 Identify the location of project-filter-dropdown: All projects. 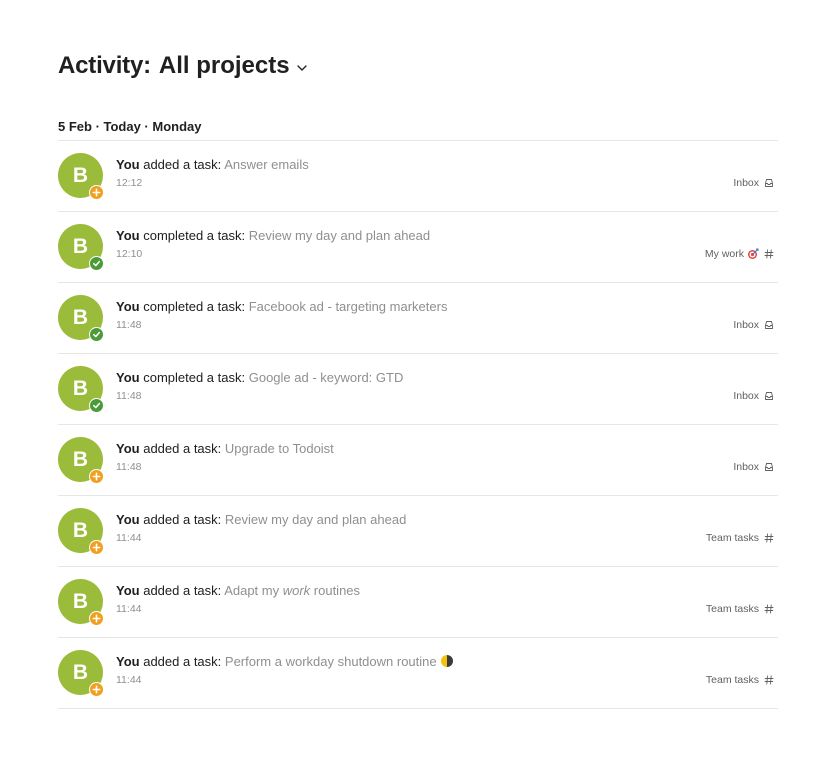
(229, 66).